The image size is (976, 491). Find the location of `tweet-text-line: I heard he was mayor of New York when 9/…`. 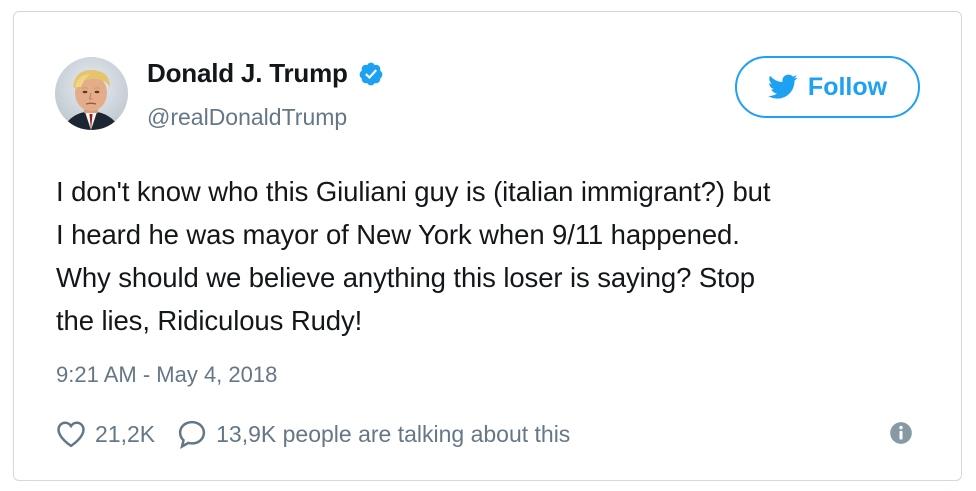

tweet-text-line: I heard he was mayor of New York when 9/… is located at coordinates (398, 234).